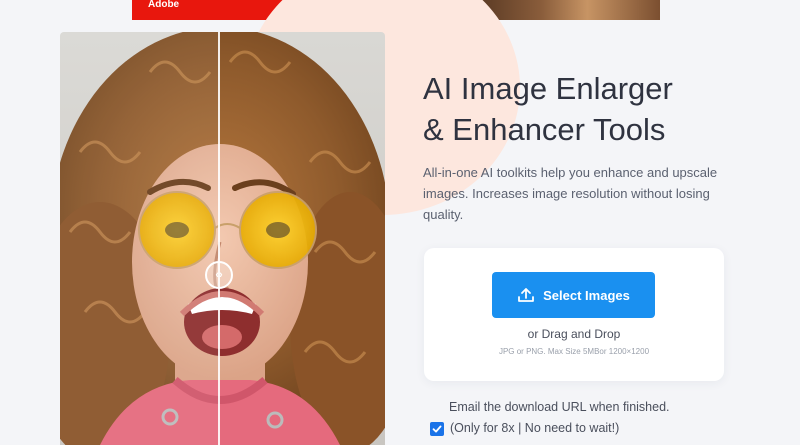  Describe the element at coordinates (586, 295) in the screenshot. I see `select-images-label: Select Images` at that location.